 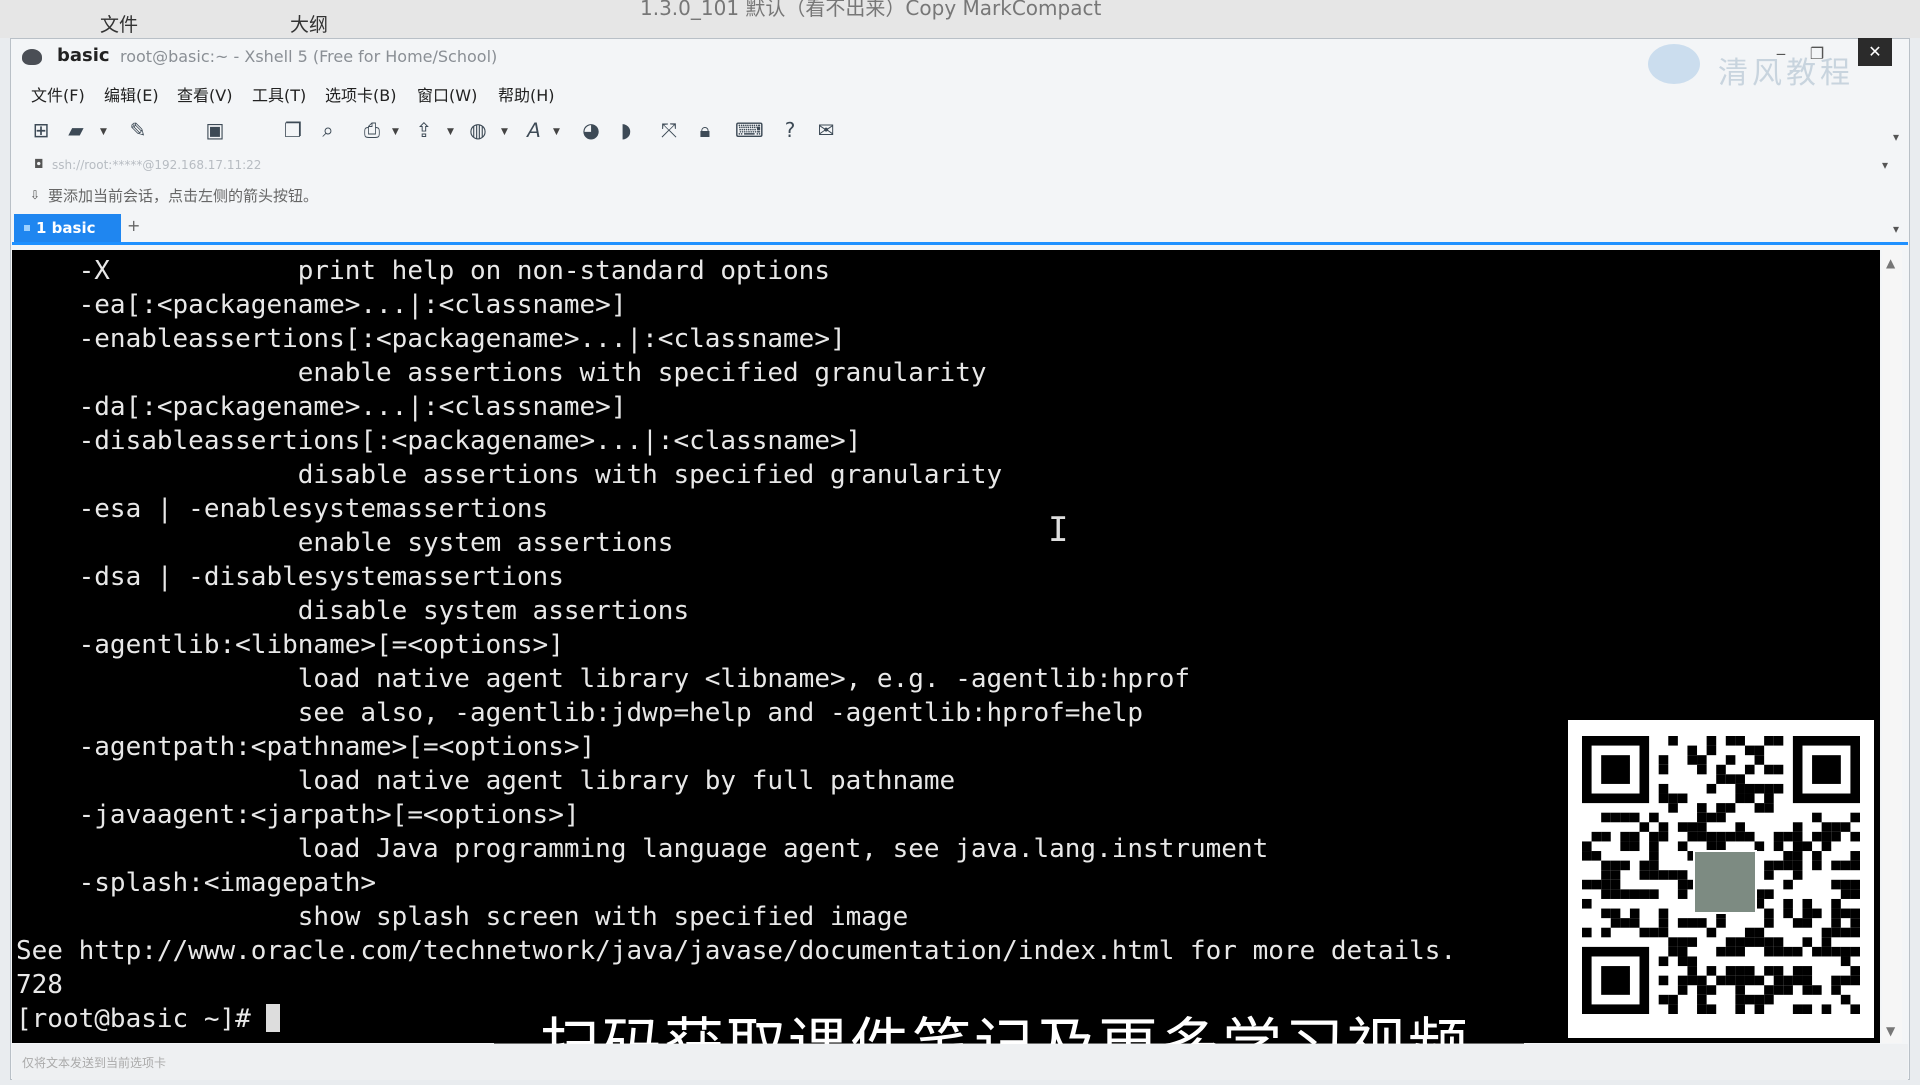 I want to click on terminal-prompt: [root@basic ~]#, so click(x=141, y=1019).